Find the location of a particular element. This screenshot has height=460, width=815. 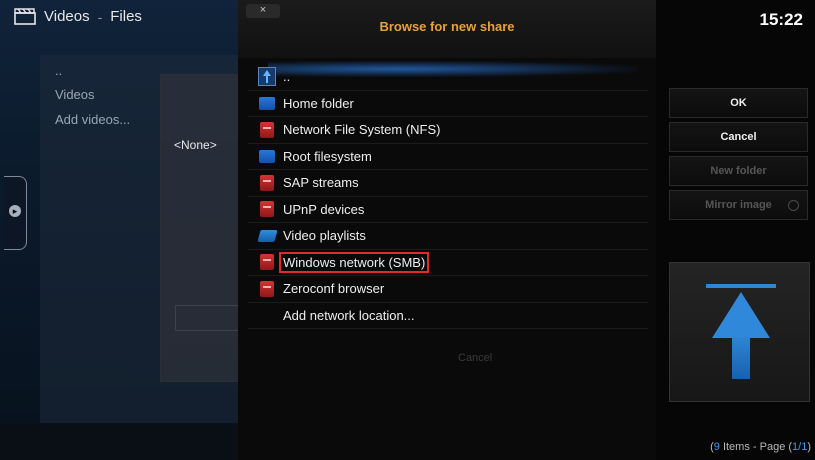

open-folder-icon is located at coordinates (267, 236).